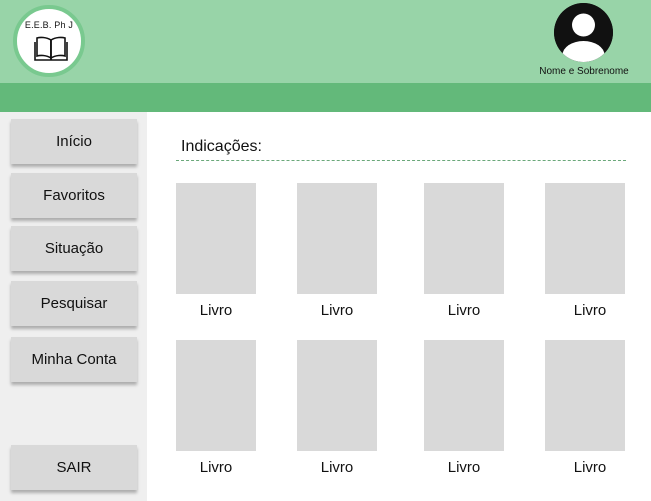  What do you see at coordinates (74, 141) in the screenshot?
I see `sidebar-item-inicio: Início` at bounding box center [74, 141].